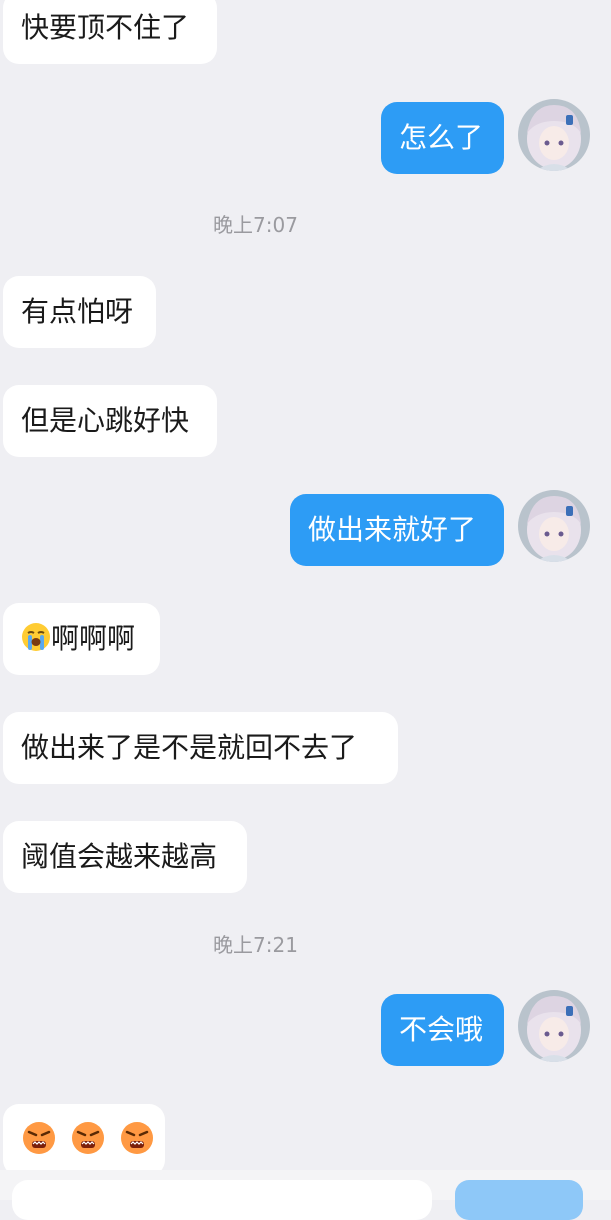 This screenshot has height=1220, width=611. I want to click on message-text: 怎么了, so click(441, 137).